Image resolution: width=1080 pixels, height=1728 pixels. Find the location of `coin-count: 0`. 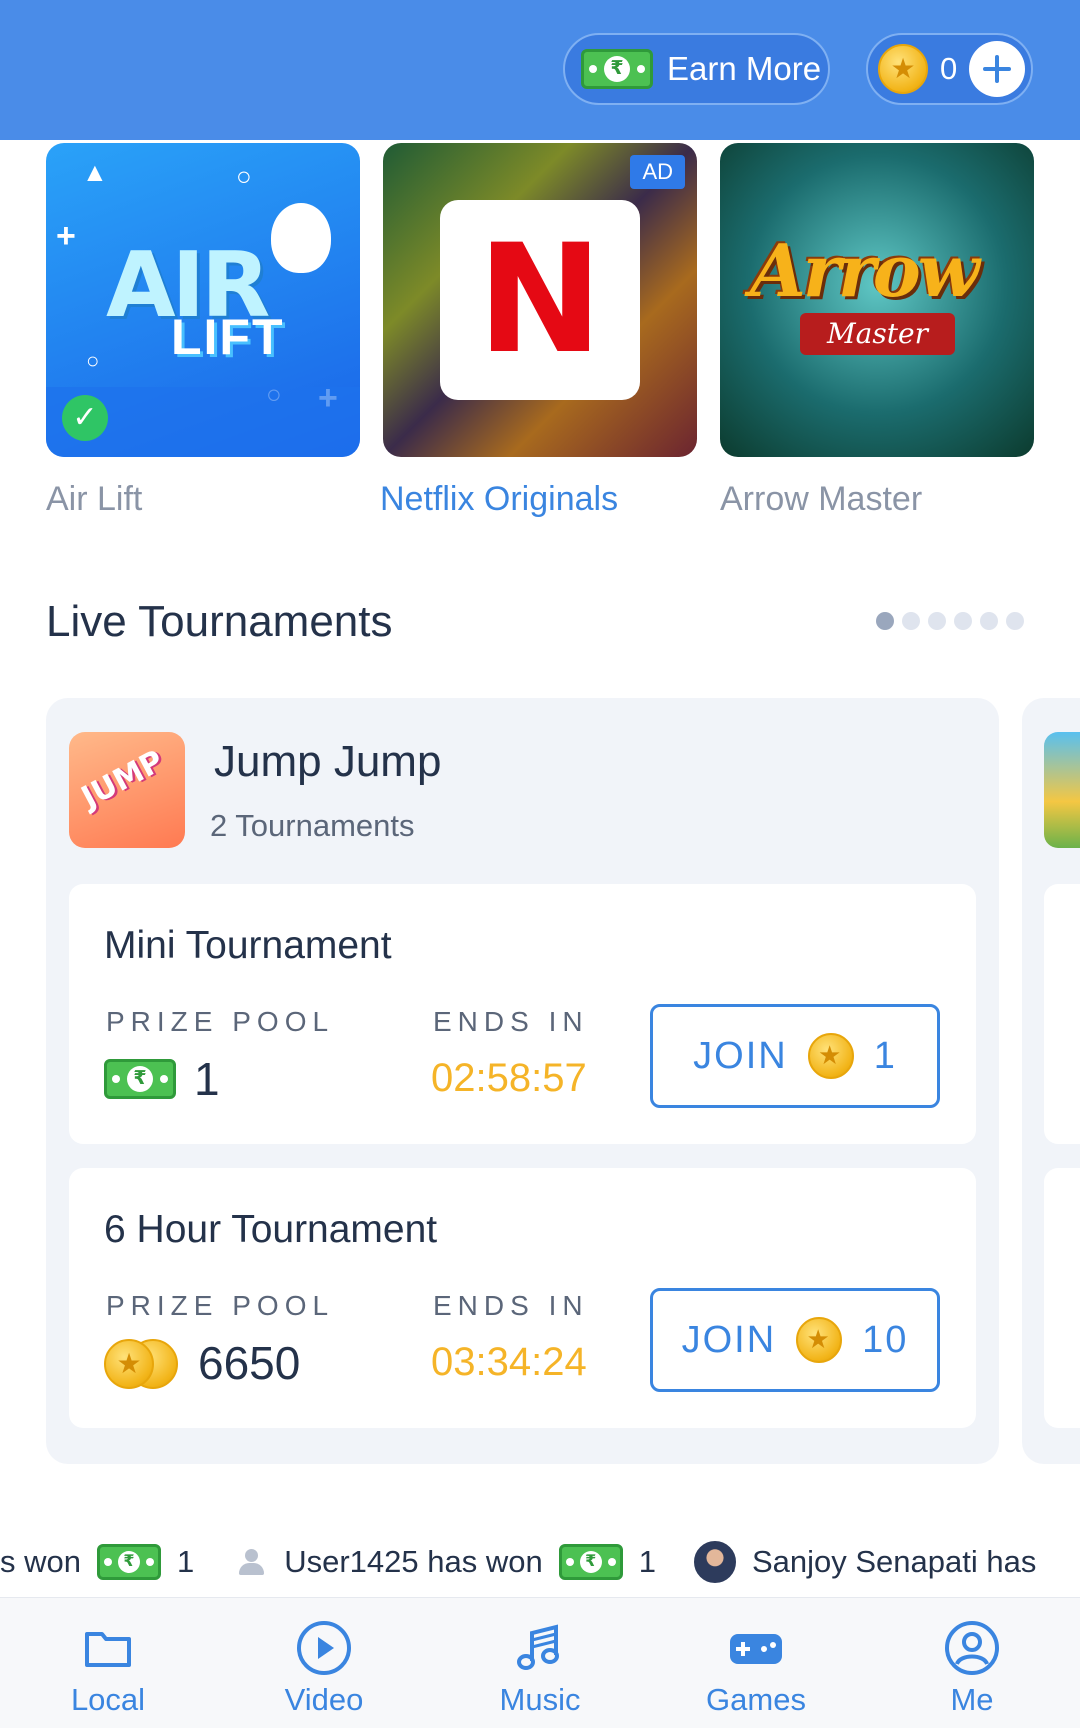

coin-count: 0 is located at coordinates (949, 68).